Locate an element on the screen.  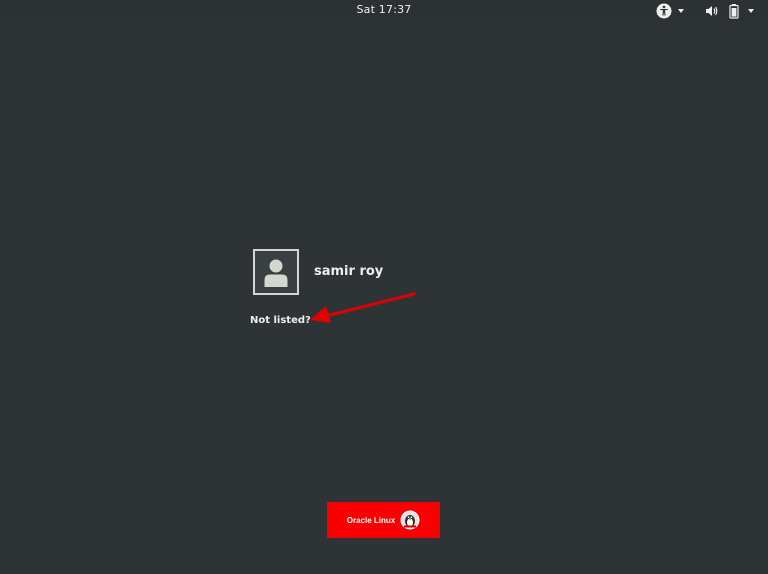
penguin-logo-icon is located at coordinates (410, 520).